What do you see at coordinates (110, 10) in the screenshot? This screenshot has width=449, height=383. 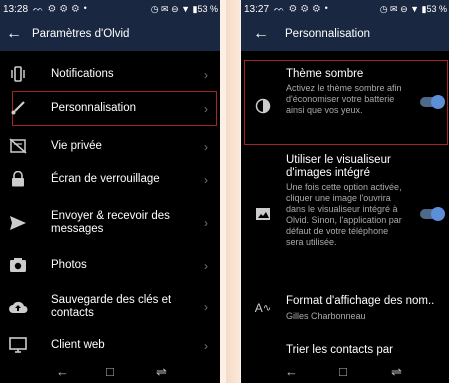 I see `status-bar: 13:28 ᨓ ⚙ ⚙ ⚙ • ◷ ✉ ⊖ ▼ ▮53 %` at bounding box center [110, 10].